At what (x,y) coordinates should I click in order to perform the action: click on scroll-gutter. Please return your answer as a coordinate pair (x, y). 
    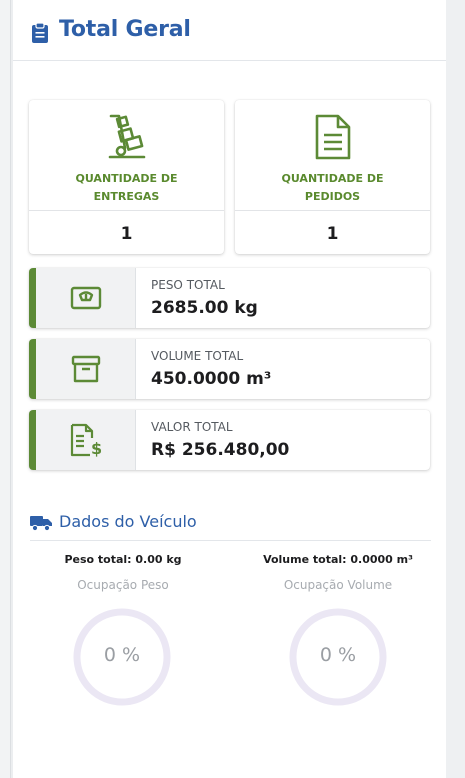
    Looking at the image, I should click on (455, 389).